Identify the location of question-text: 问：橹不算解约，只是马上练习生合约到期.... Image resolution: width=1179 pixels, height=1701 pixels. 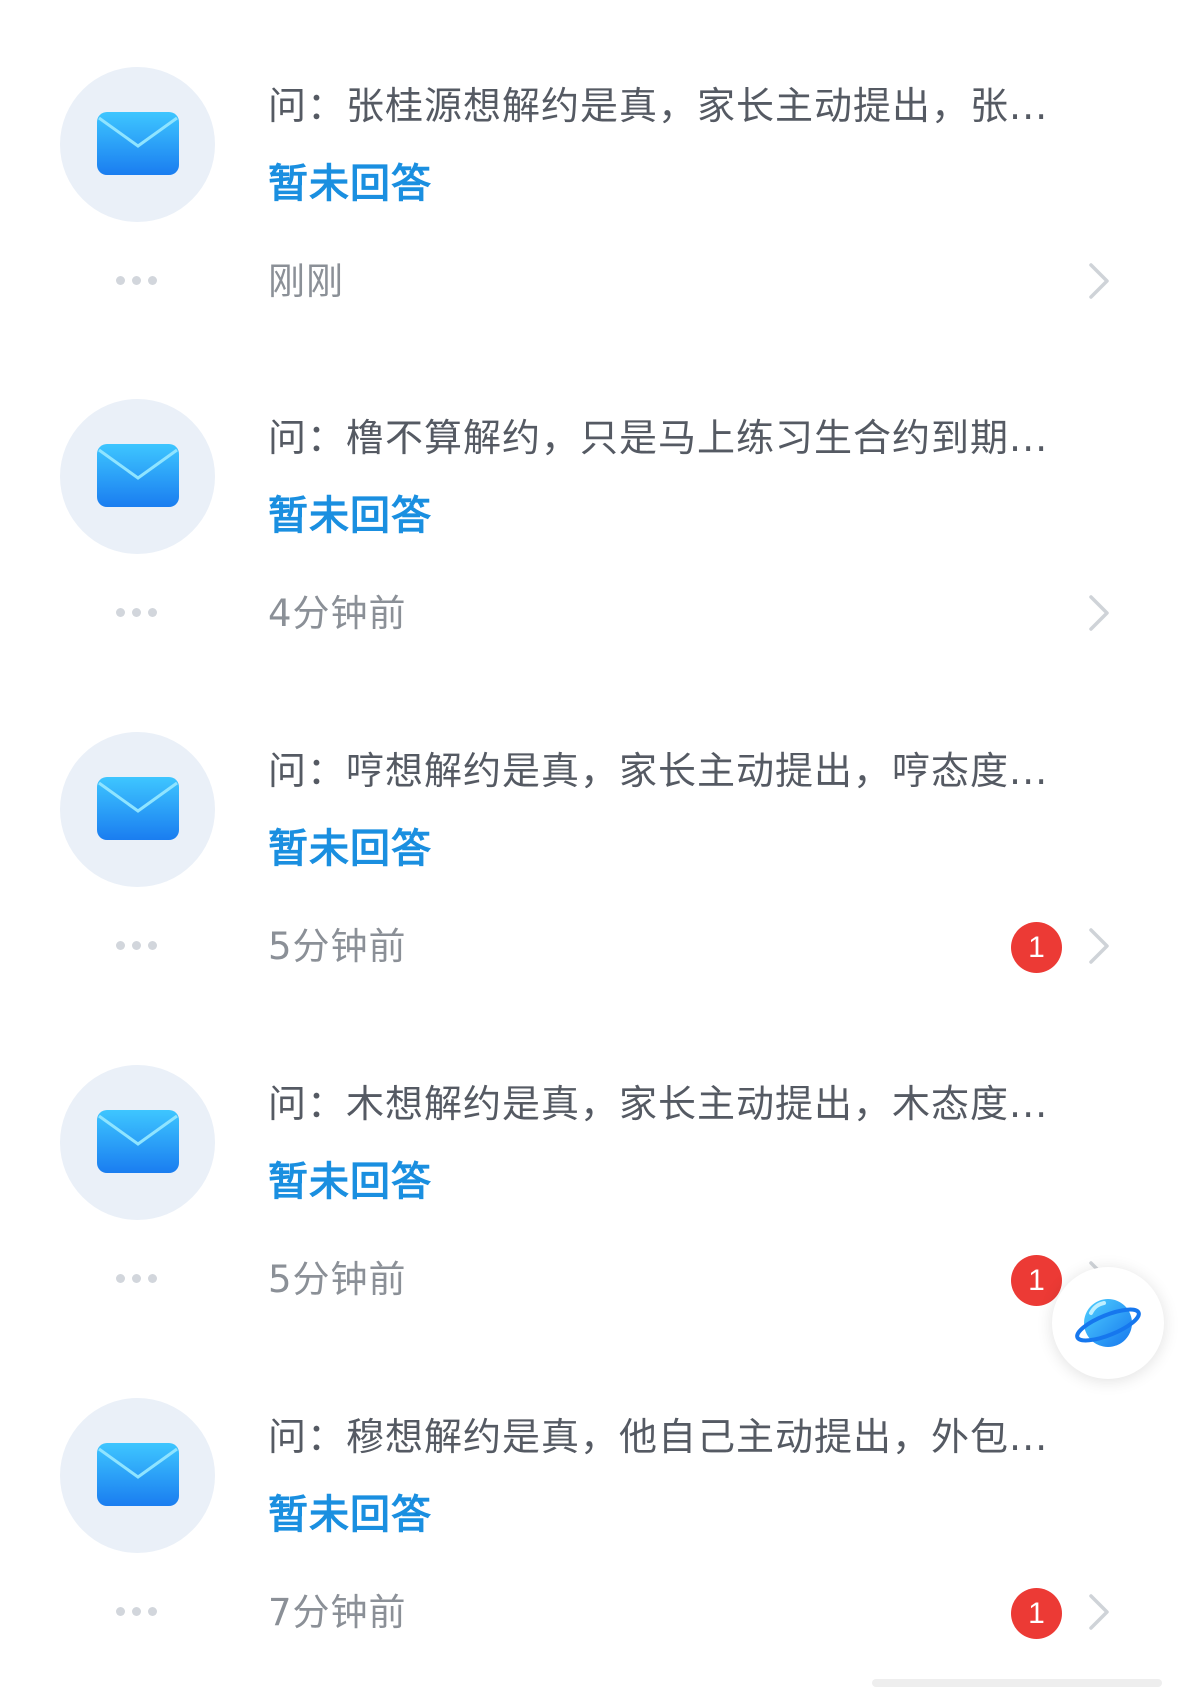
(658, 438).